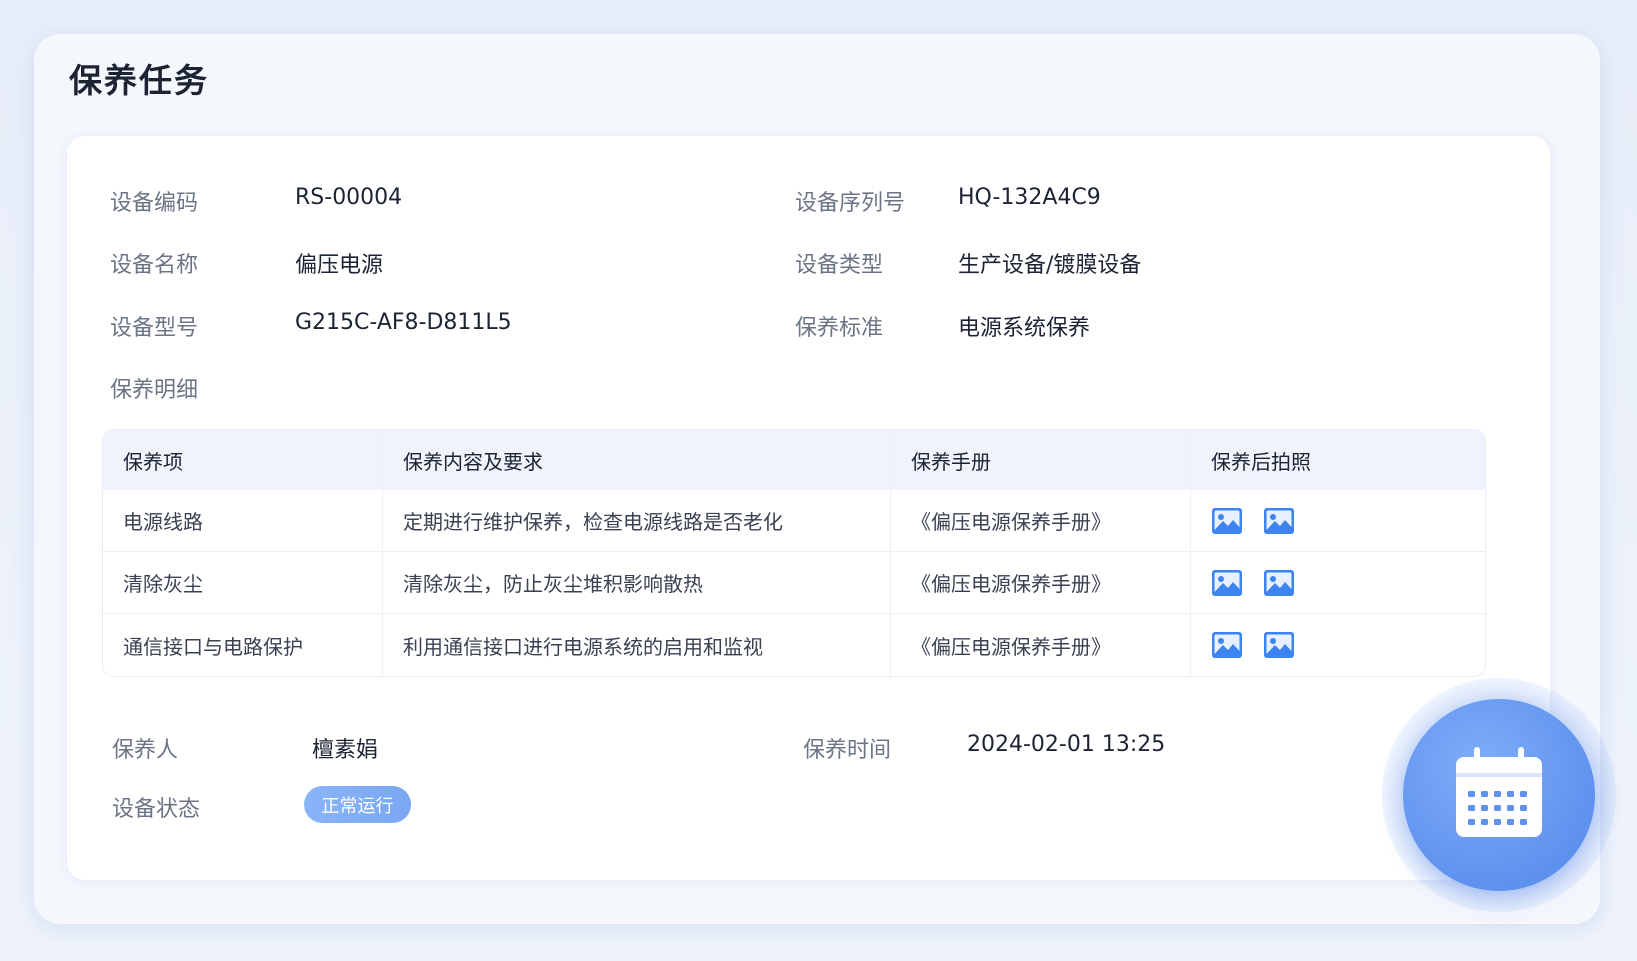 This screenshot has width=1637, height=961. Describe the element at coordinates (243, 520) in the screenshot. I see `row-item: 电源线路` at that location.